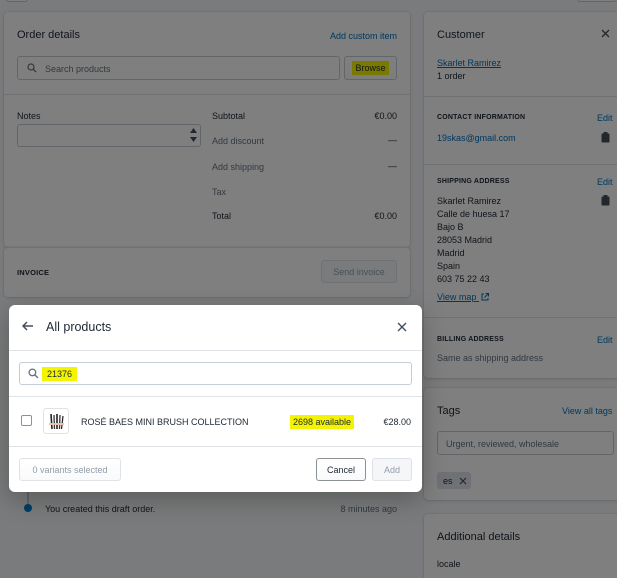 The height and width of the screenshot is (578, 617). Describe the element at coordinates (56, 421) in the screenshot. I see `brush-set-thumbnail` at that location.